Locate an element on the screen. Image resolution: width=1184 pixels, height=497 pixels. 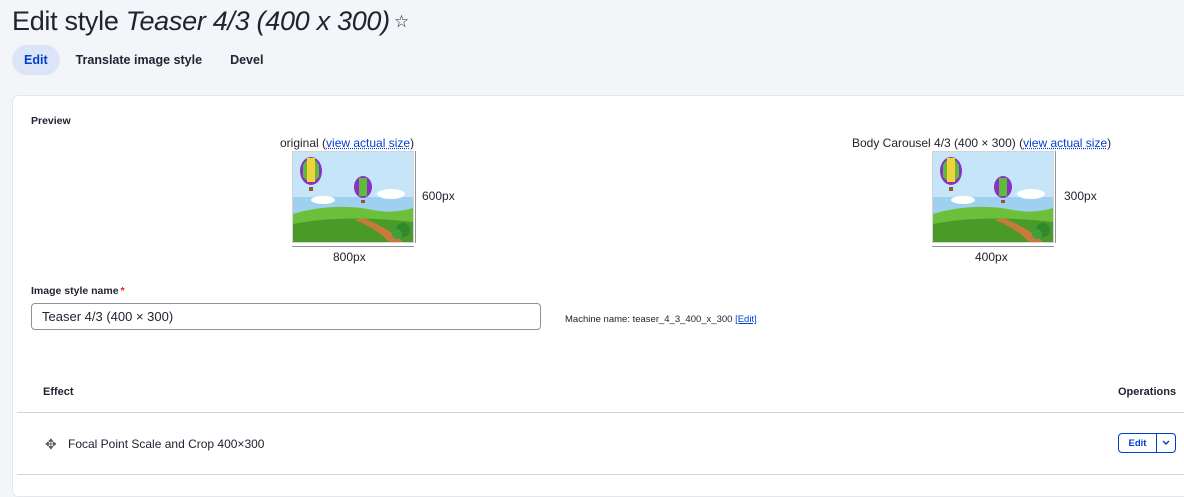
required-marker: * is located at coordinates (122, 291).